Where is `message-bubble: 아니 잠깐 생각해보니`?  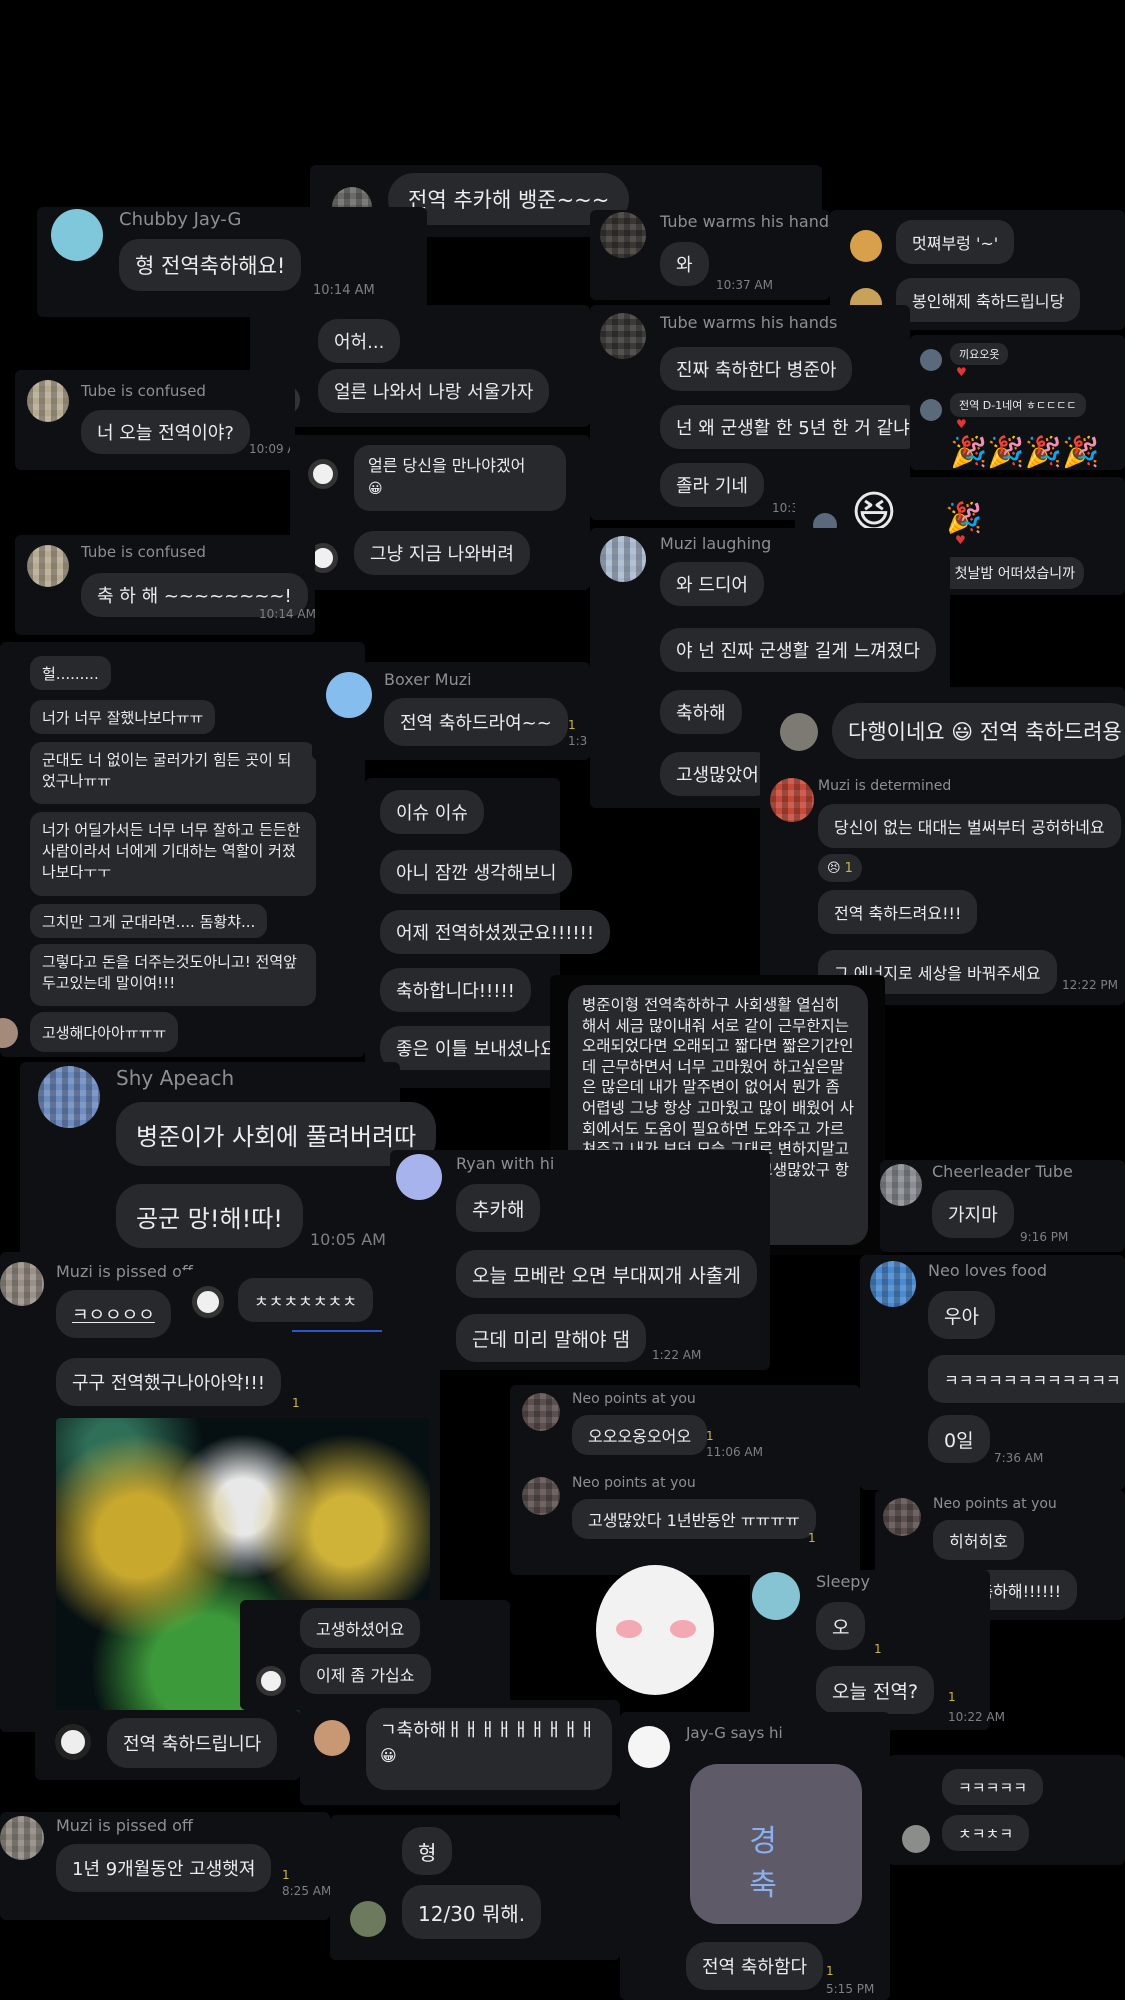 message-bubble: 아니 잠깐 생각해보니 is located at coordinates (476, 872).